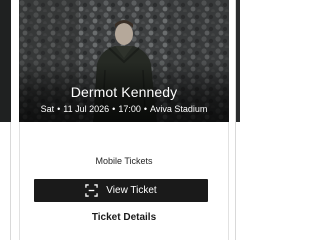 This screenshot has height=240, width=320. I want to click on qr-scan-icon, so click(92, 190).